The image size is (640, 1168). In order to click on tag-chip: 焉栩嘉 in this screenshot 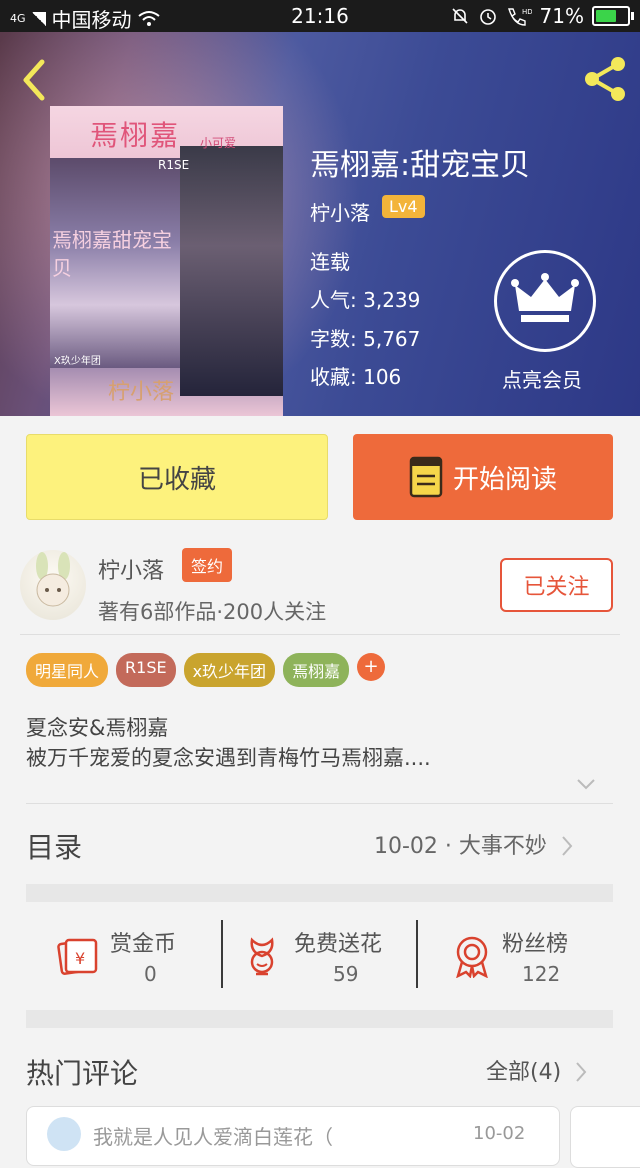, I will do `click(316, 670)`.